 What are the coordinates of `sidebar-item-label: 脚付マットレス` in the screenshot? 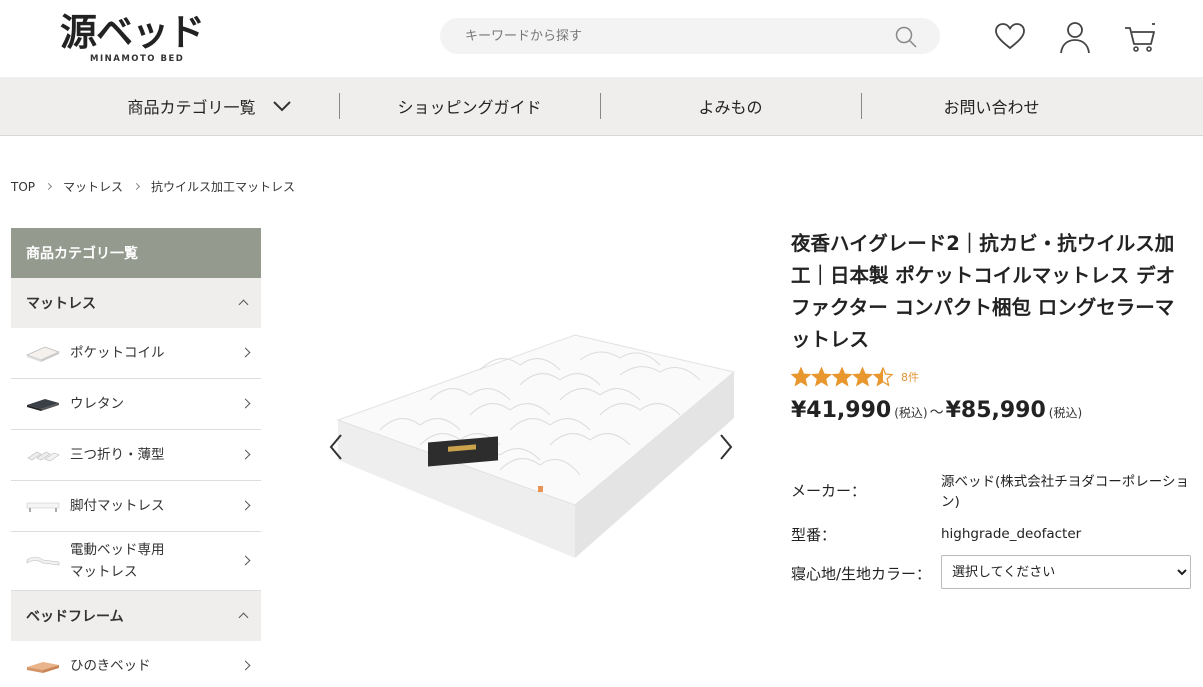 It's located at (117, 506).